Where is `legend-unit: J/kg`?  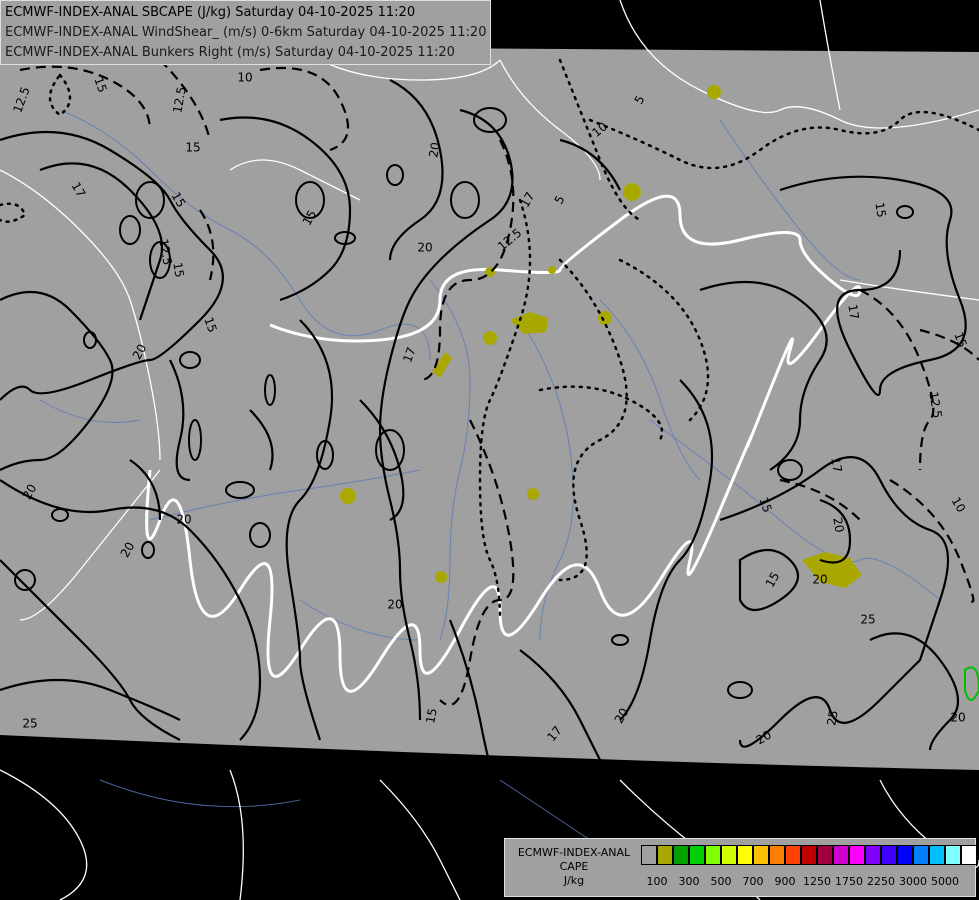 legend-unit: J/kg is located at coordinates (574, 880).